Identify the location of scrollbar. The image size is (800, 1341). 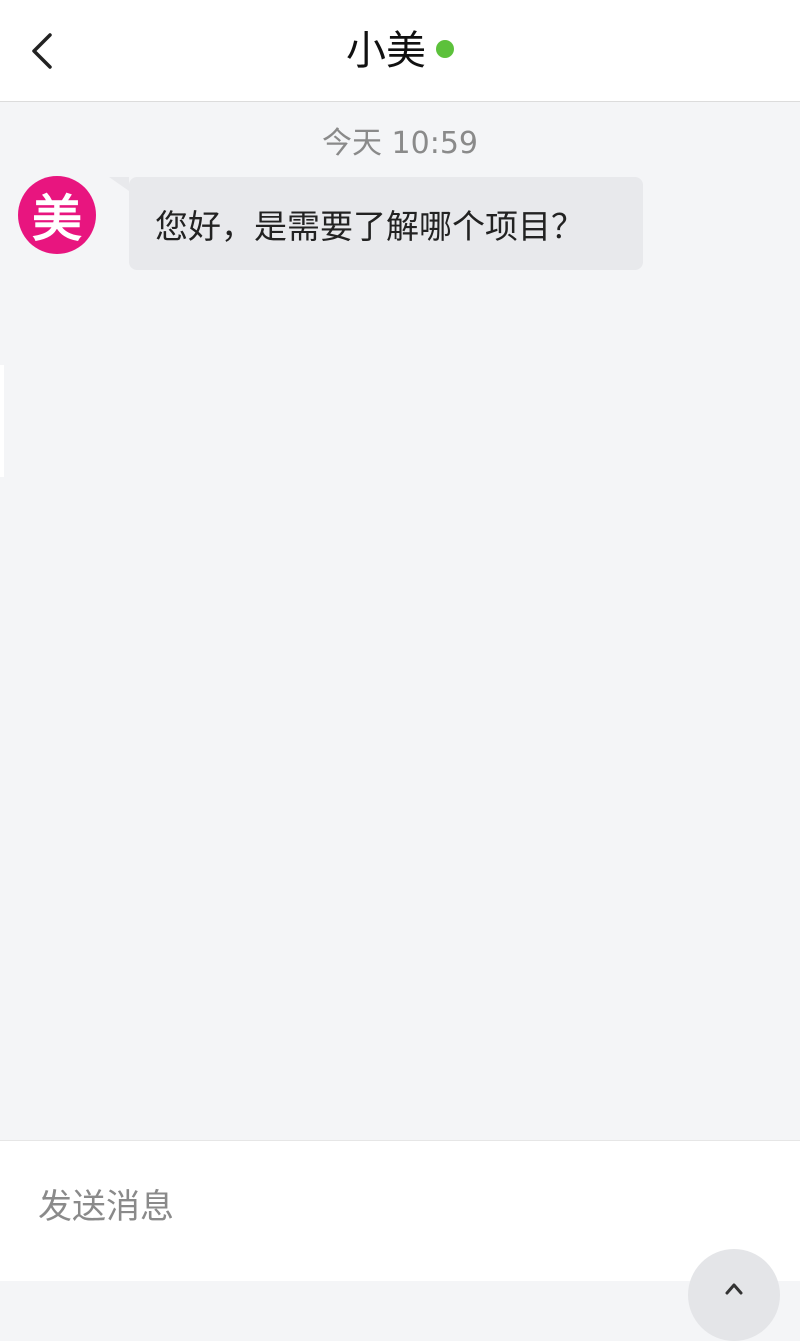
(2, 421).